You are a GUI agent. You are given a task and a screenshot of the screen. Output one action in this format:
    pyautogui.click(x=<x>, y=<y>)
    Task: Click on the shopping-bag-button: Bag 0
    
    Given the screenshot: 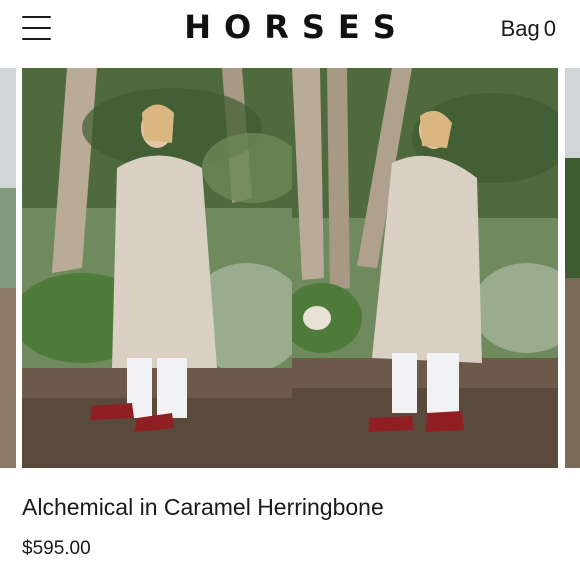 What is the action you would take?
    pyautogui.click(x=526, y=29)
    